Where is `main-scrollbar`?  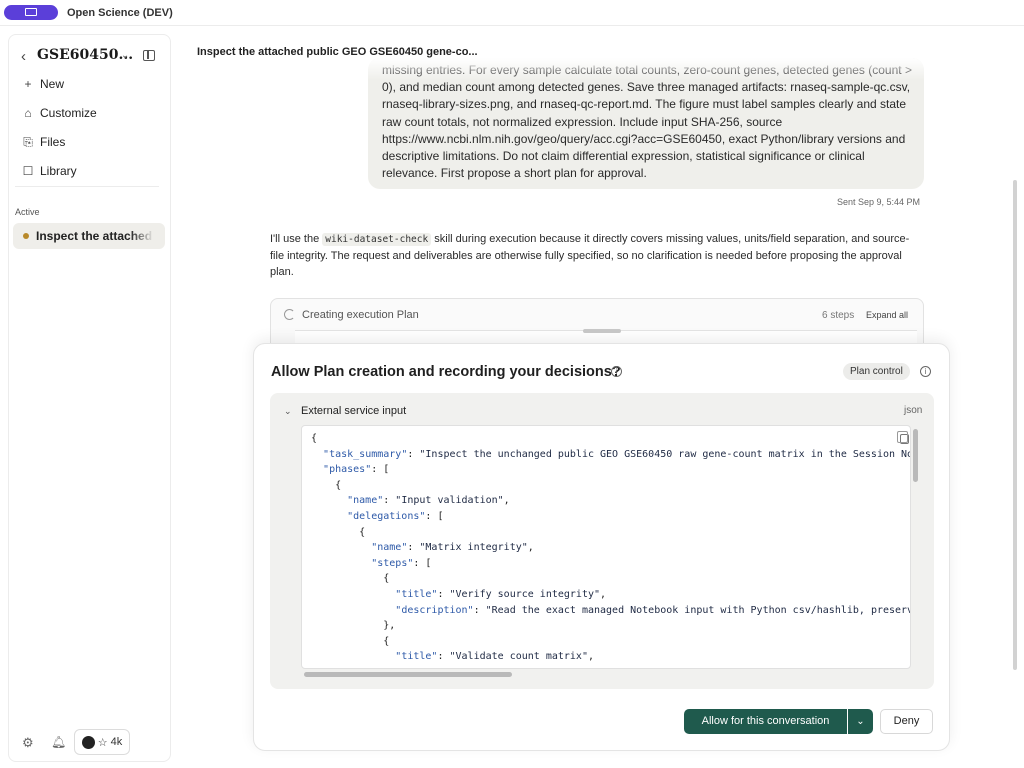
main-scrollbar is located at coordinates (1015, 425).